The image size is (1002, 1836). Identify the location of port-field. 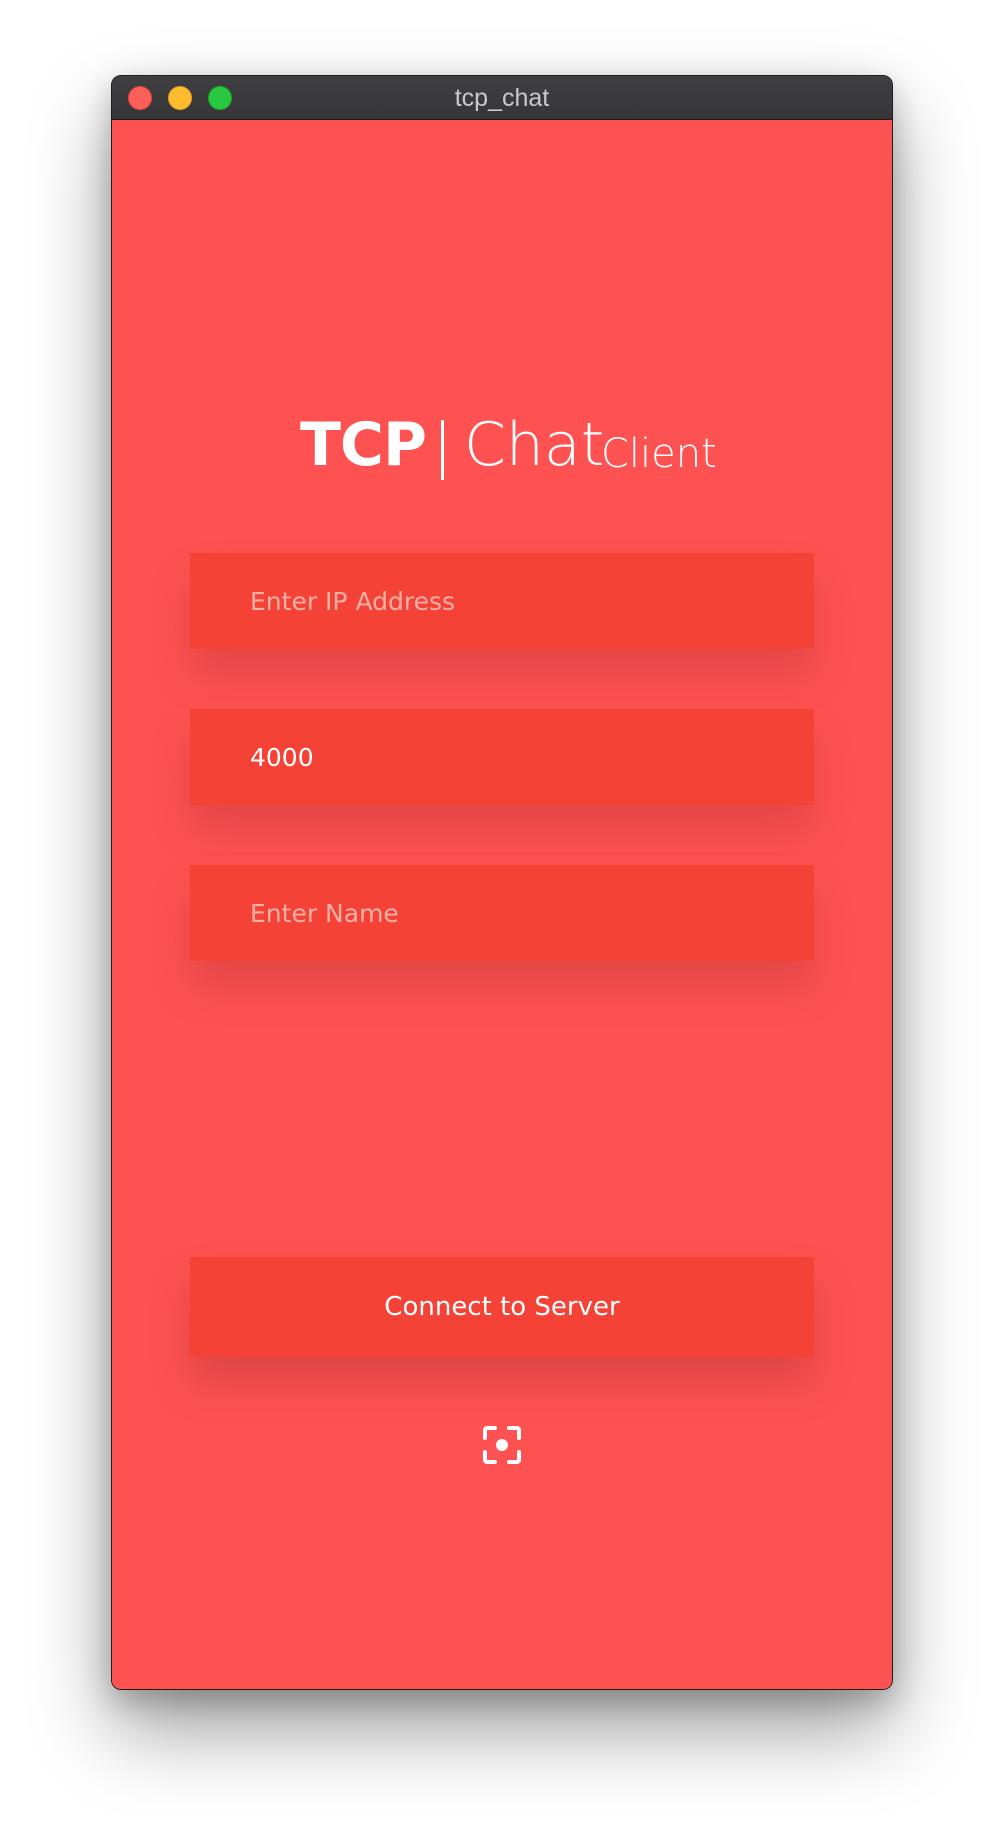
(502, 757).